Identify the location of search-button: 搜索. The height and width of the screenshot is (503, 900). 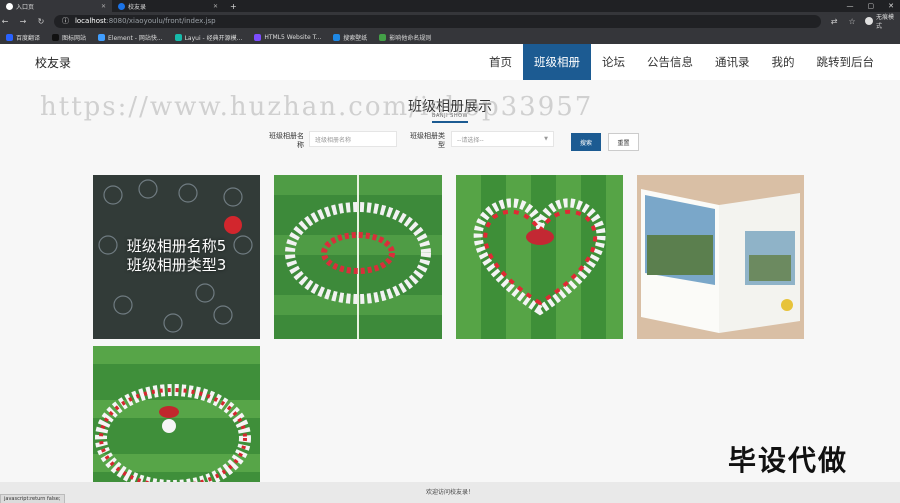
(586, 142).